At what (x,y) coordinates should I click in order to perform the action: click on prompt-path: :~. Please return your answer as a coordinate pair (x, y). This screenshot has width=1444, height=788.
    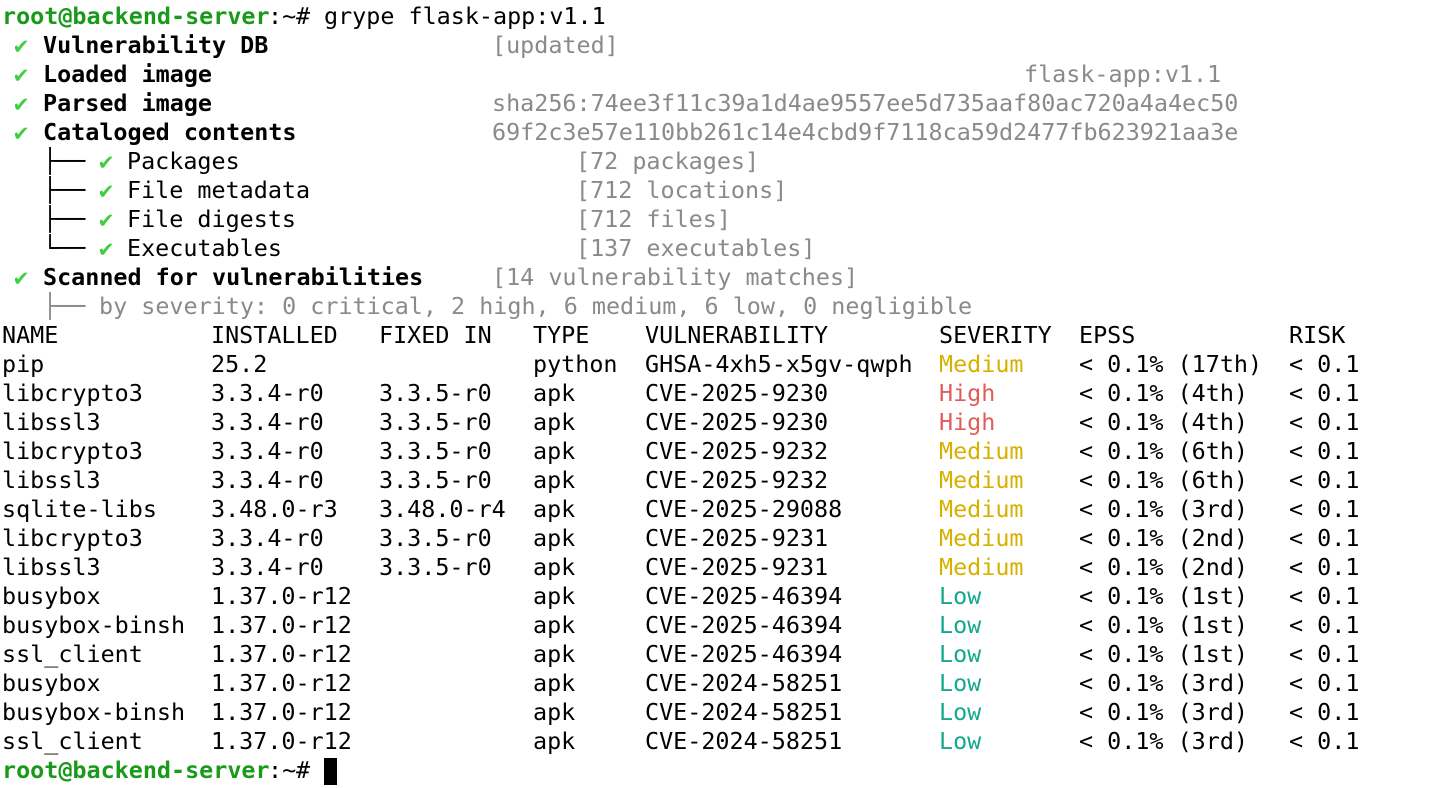
    Looking at the image, I should click on (282, 770).